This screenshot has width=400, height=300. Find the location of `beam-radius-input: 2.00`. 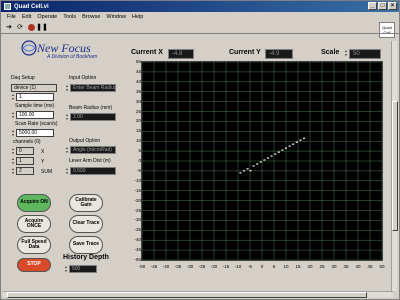

beam-radius-input: 2.00 is located at coordinates (93, 117).